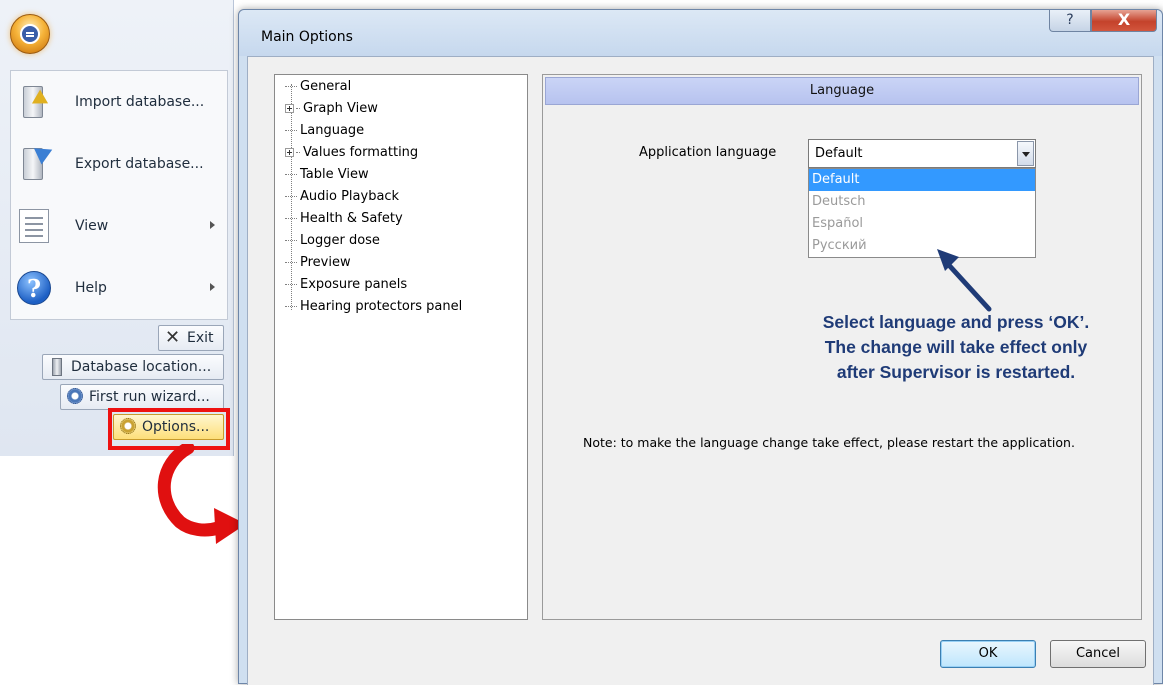 The image size is (1163, 685). Describe the element at coordinates (342, 200) in the screenshot. I see `tree-item-audio-playback: Audio Playback` at that location.